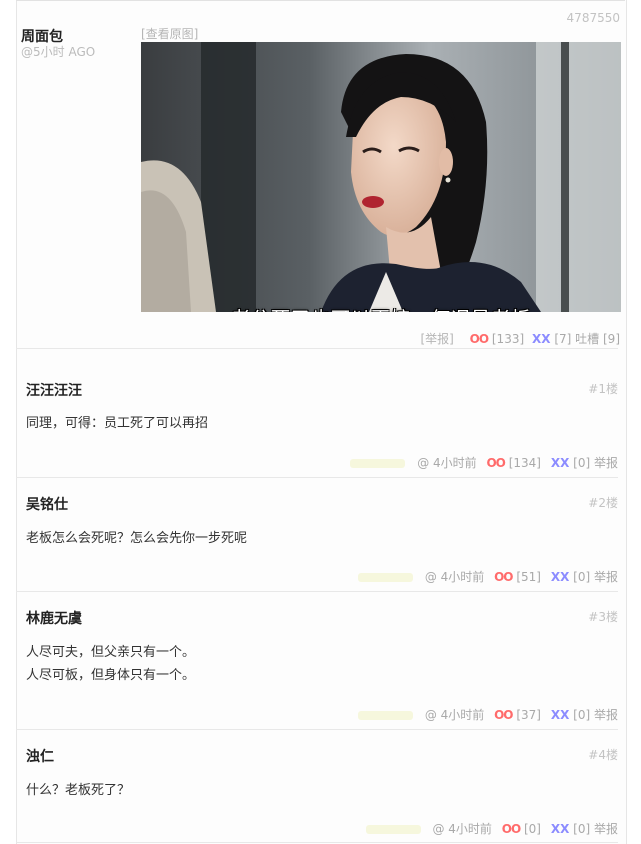 The width and height of the screenshot is (641, 844). Describe the element at coordinates (317, 787) in the screenshot. I see `comment-item: 浊仁 #4楼 什么？老板死了？ @ 4小时前 OO [0] XX [0] 举报` at that location.